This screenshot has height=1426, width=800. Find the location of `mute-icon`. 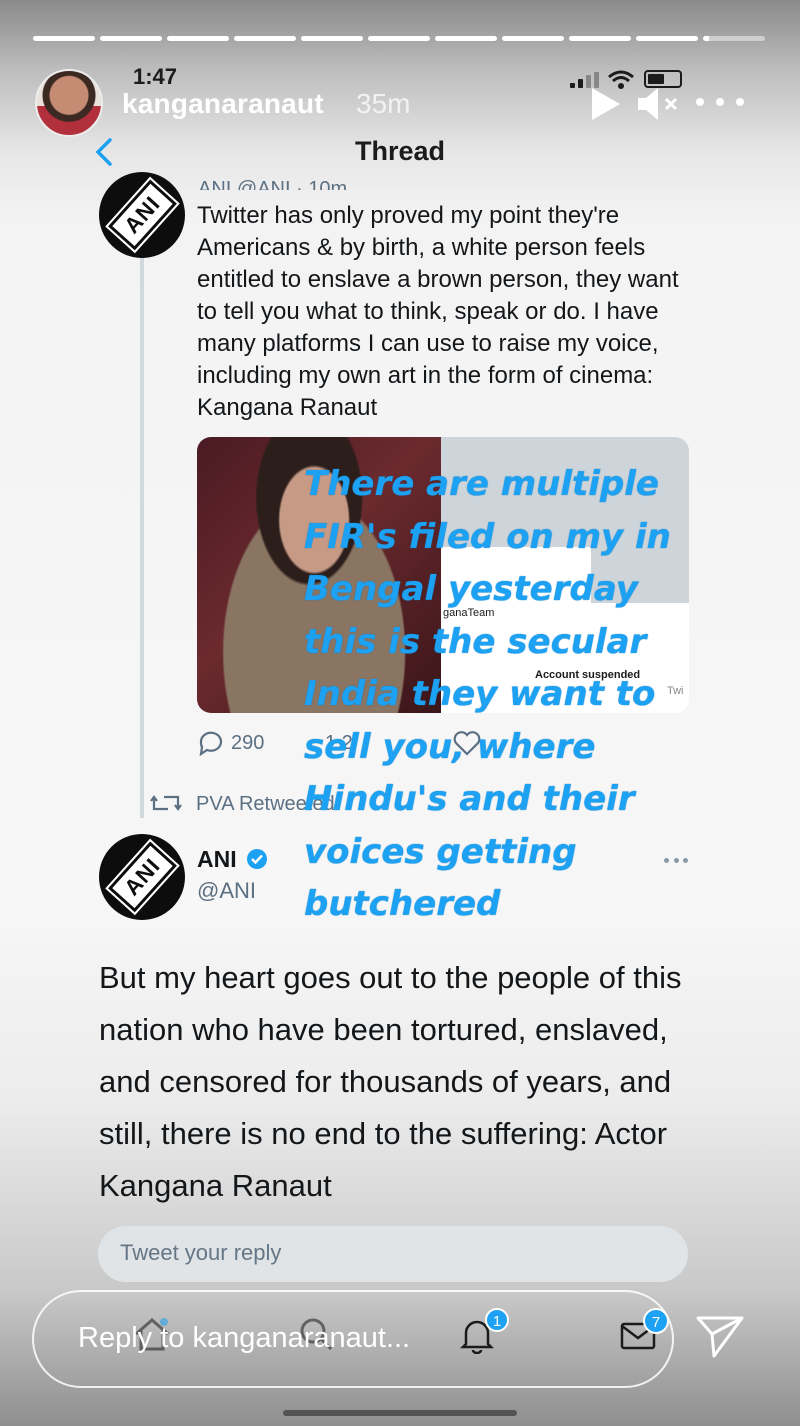

mute-icon is located at coordinates (658, 104).